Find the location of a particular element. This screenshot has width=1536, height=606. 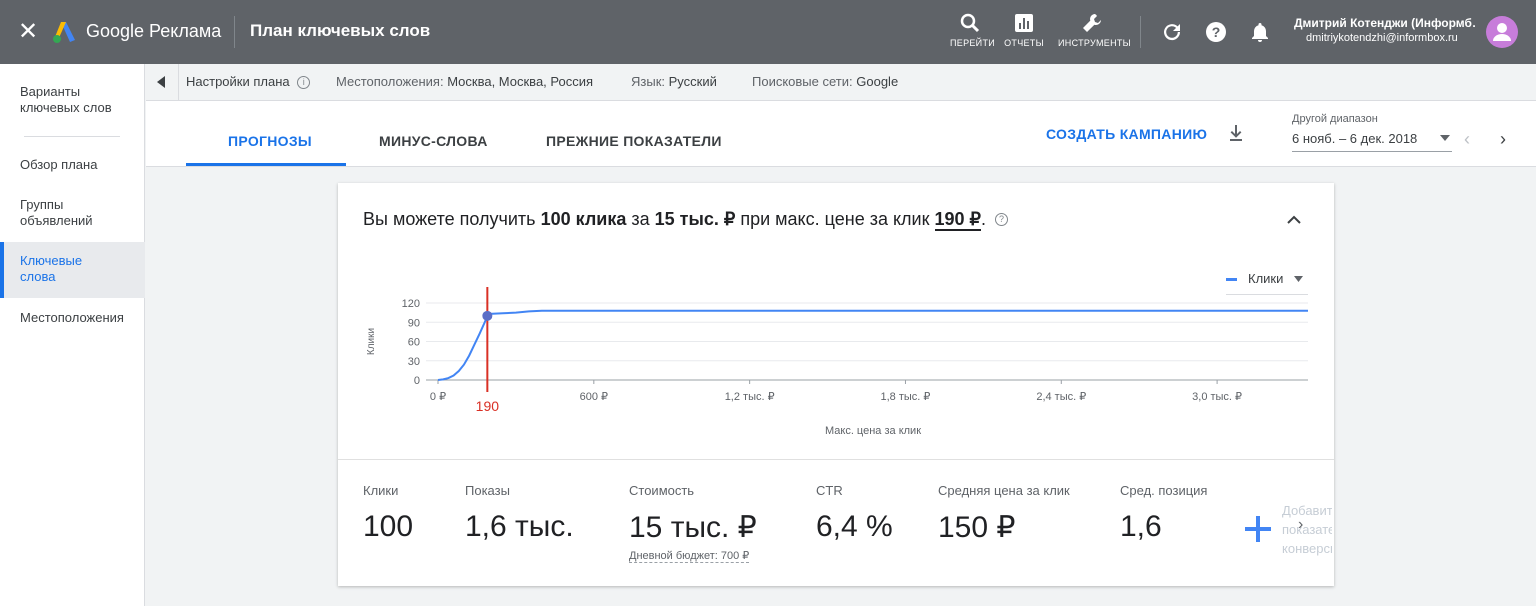

plan-settings-link: Настройки плана i is located at coordinates (248, 81).